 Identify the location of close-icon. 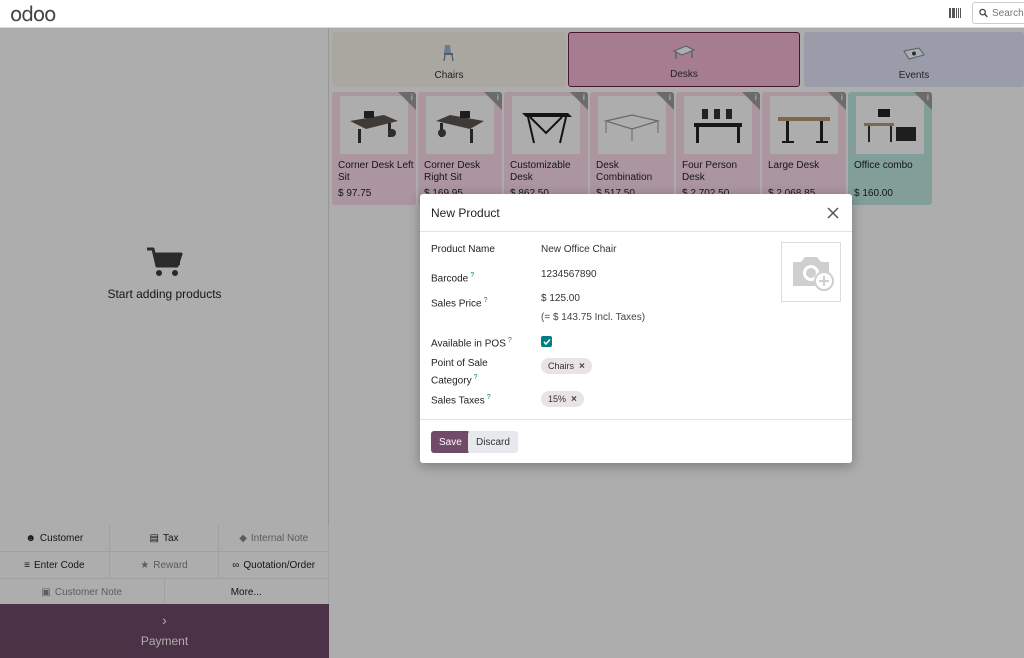
(833, 213).